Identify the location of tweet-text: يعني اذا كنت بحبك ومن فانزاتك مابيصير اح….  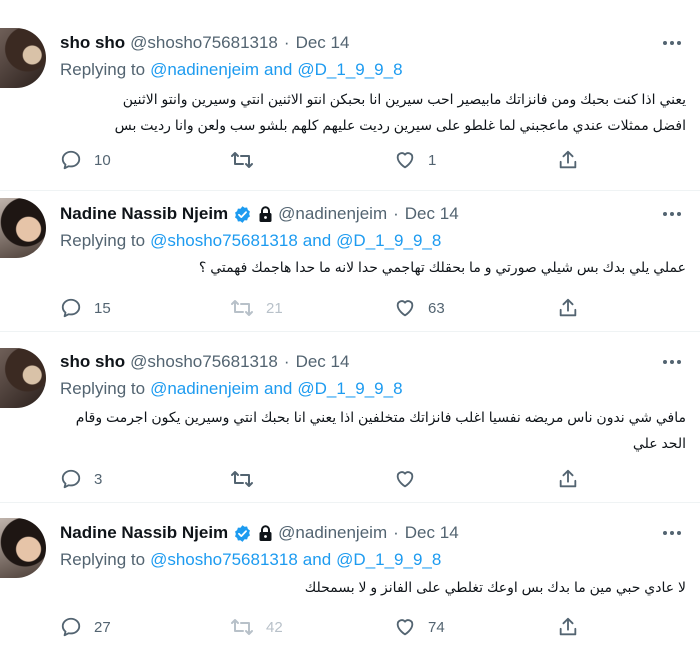
(373, 112).